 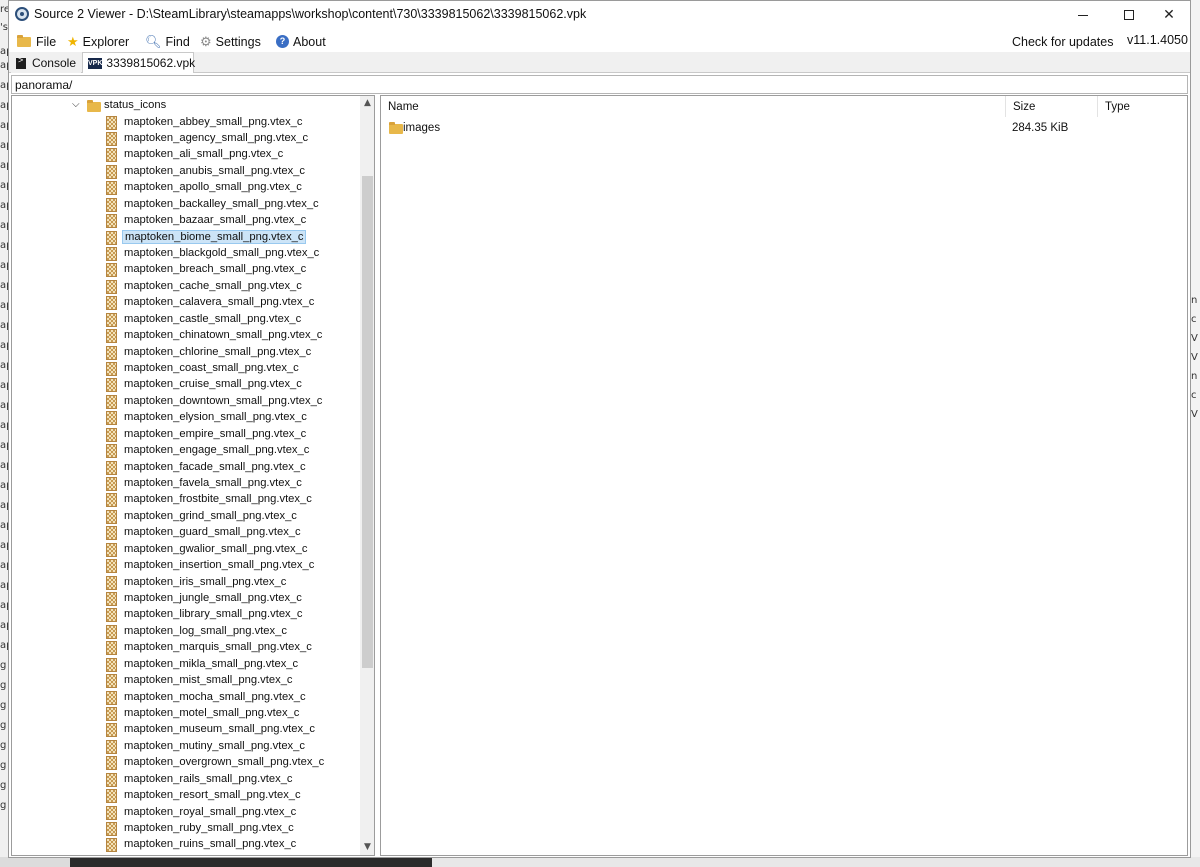 I want to click on list-row-size: 284.35 KiB, so click(x=1040, y=128).